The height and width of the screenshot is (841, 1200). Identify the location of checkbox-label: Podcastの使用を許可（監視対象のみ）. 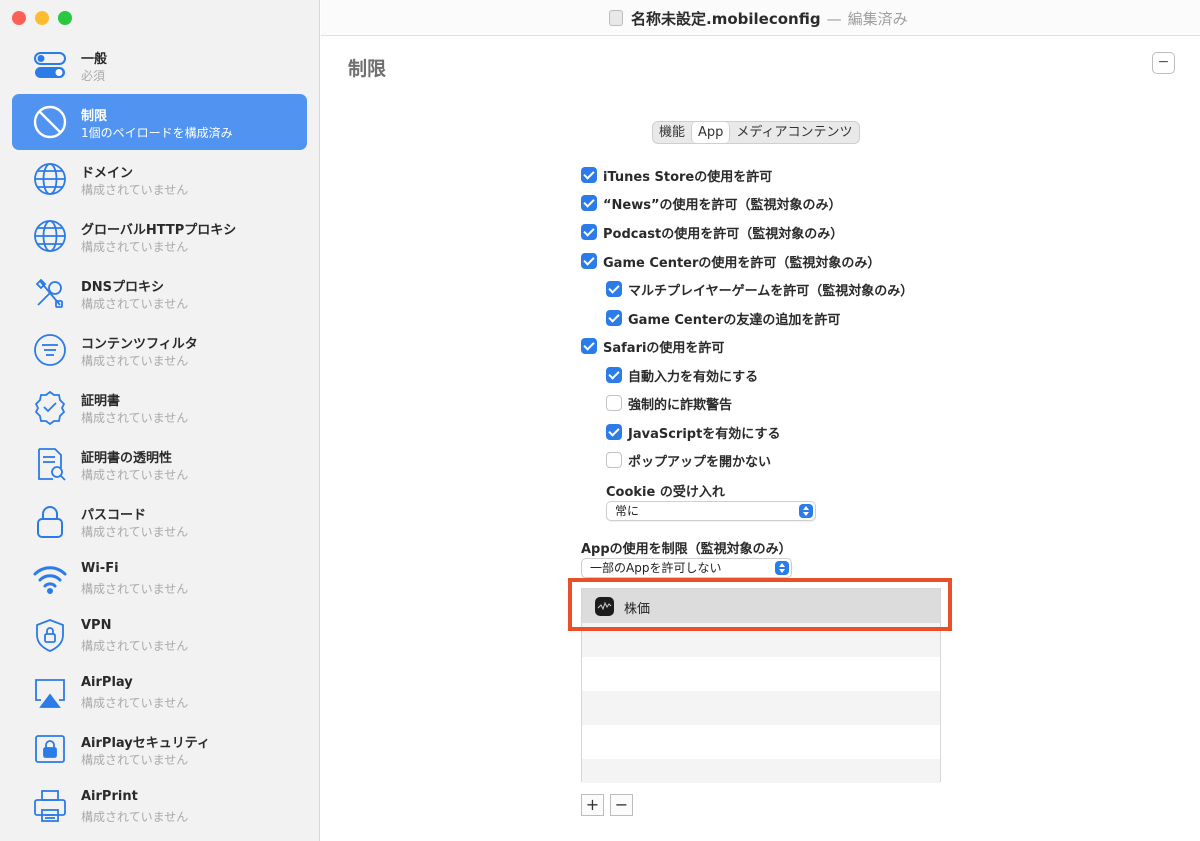
(723, 234).